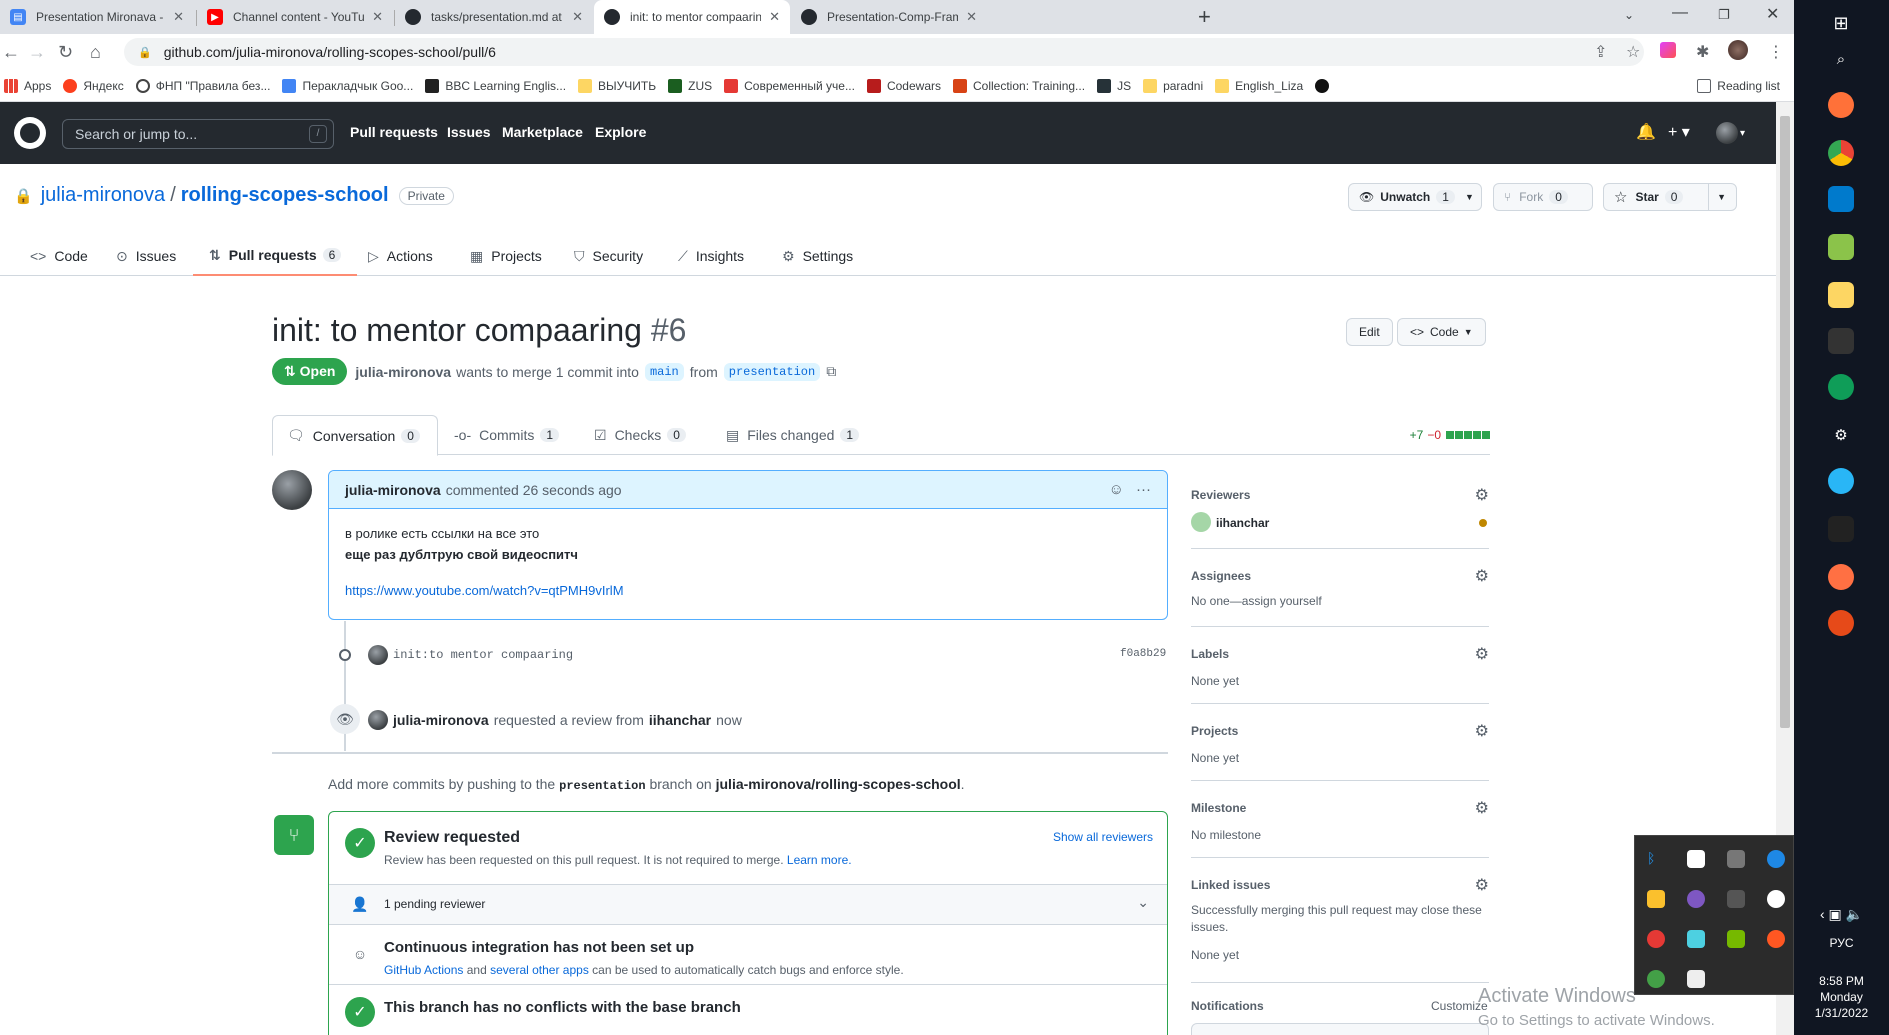 This screenshot has height=1035, width=1889. What do you see at coordinates (103, 195) in the screenshot?
I see `repo-owner-link: julia-mironova` at bounding box center [103, 195].